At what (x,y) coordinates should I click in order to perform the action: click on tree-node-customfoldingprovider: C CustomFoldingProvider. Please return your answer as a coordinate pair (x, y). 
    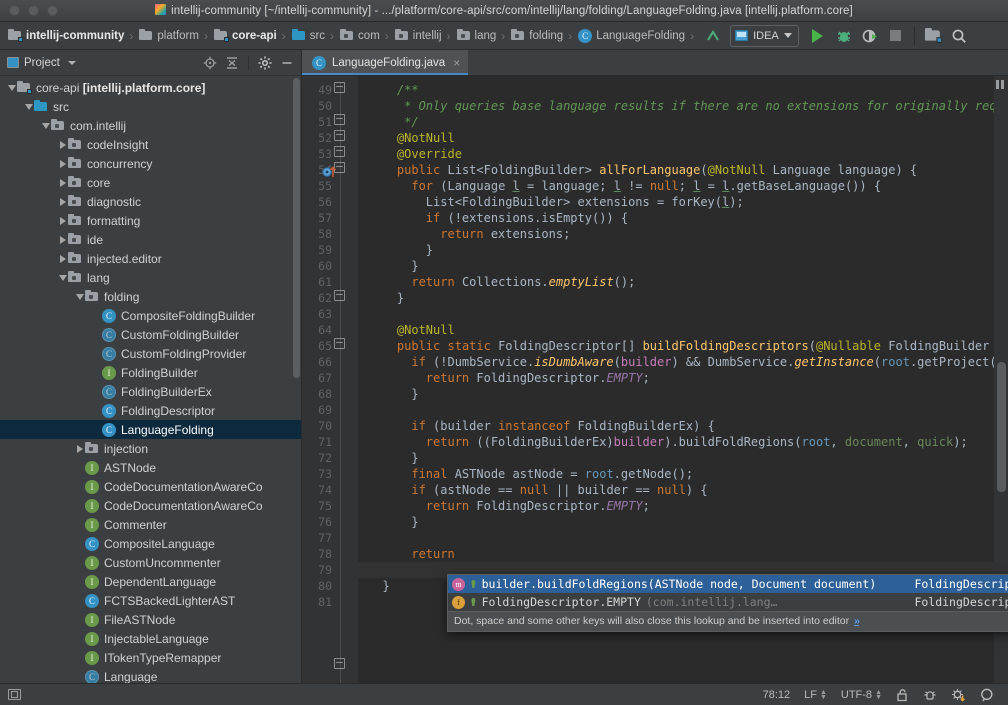
    Looking at the image, I should click on (150, 353).